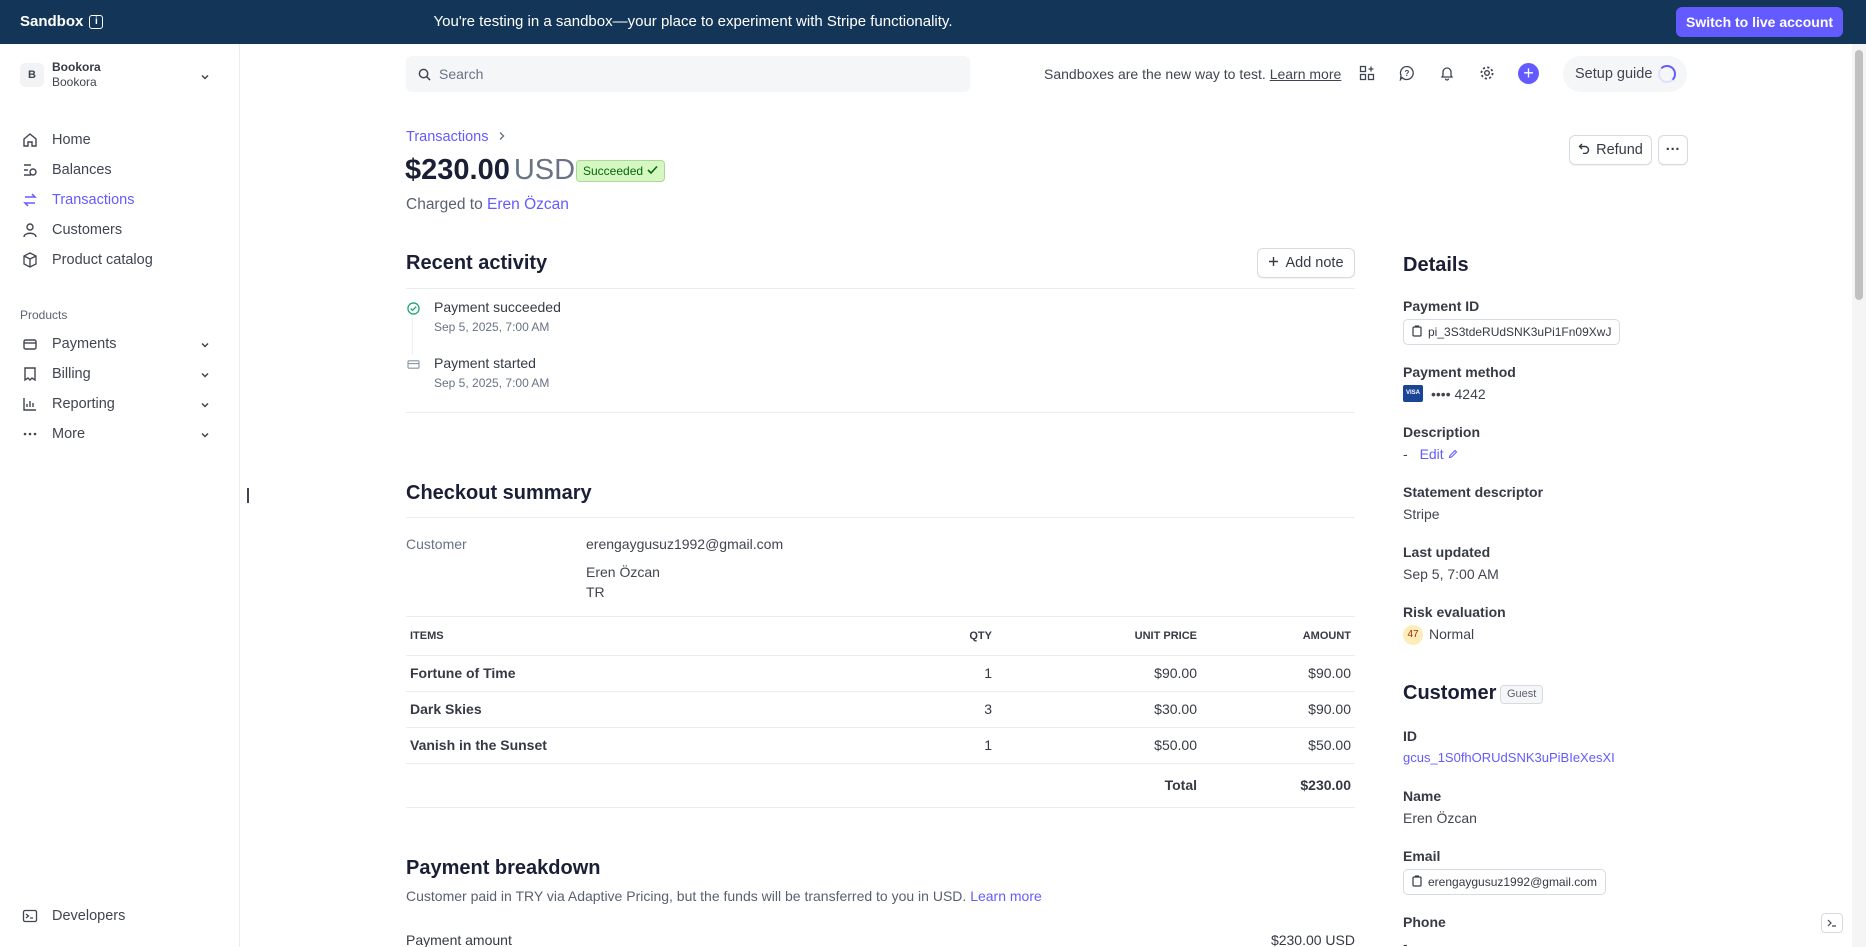 Image resolution: width=1866 pixels, height=947 pixels. What do you see at coordinates (30, 200) in the screenshot?
I see `transactions-icon` at bounding box center [30, 200].